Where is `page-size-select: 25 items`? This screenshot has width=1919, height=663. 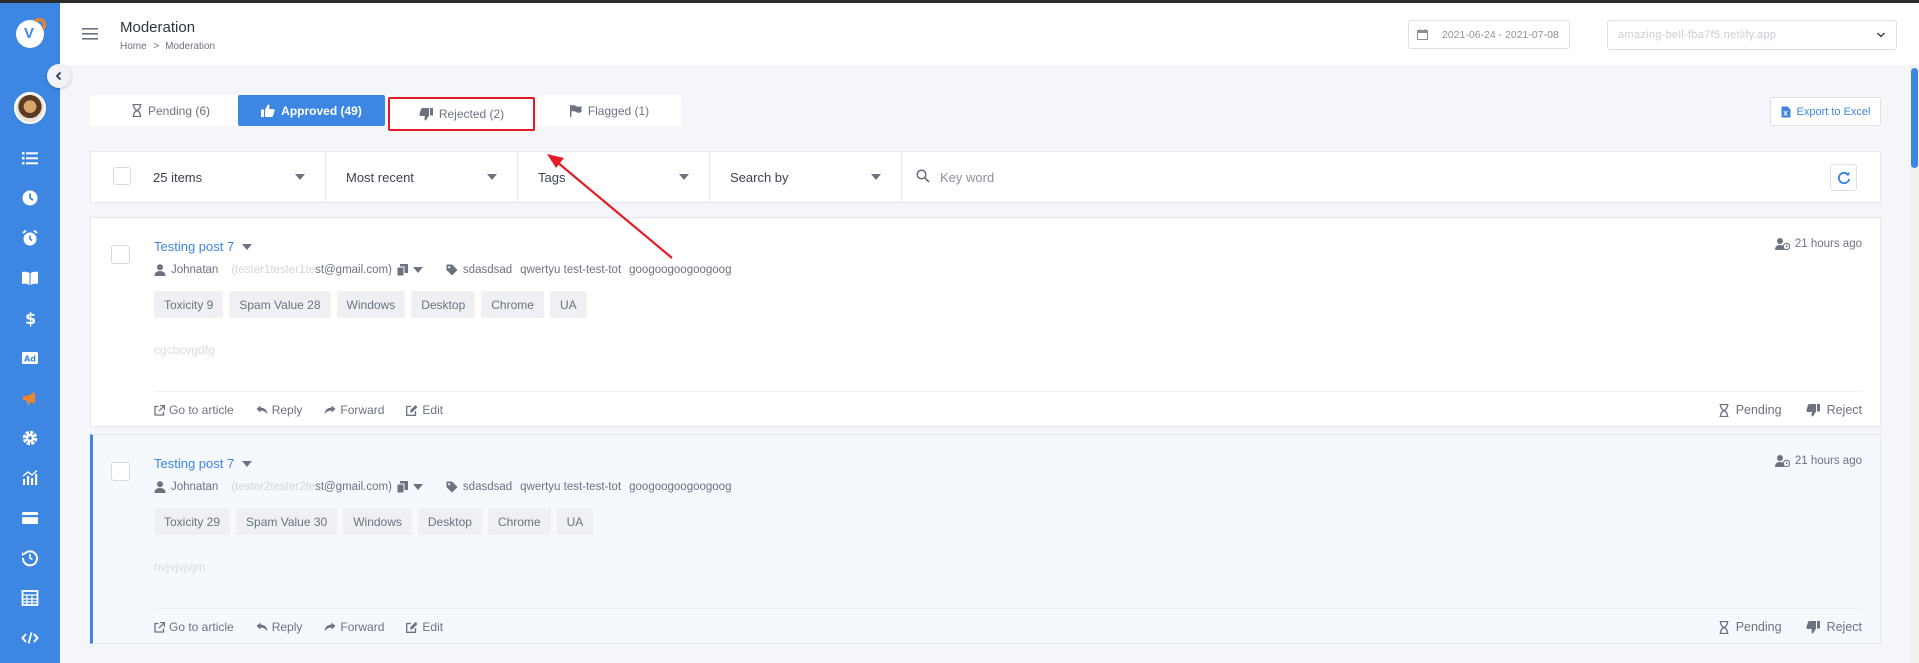 page-size-select: 25 items is located at coordinates (208, 177).